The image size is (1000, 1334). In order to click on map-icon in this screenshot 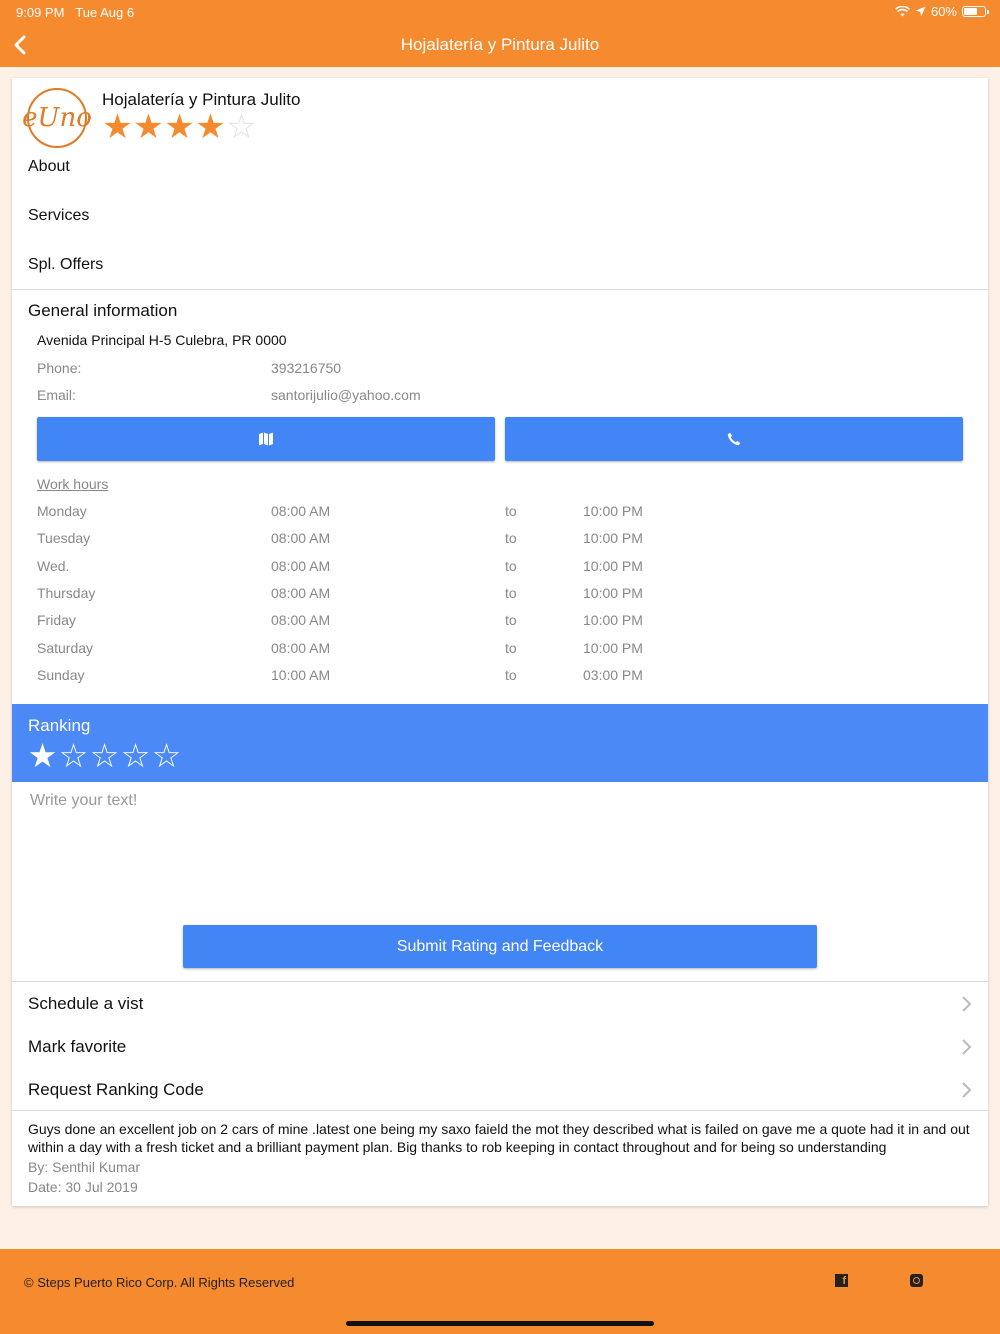, I will do `click(266, 439)`.